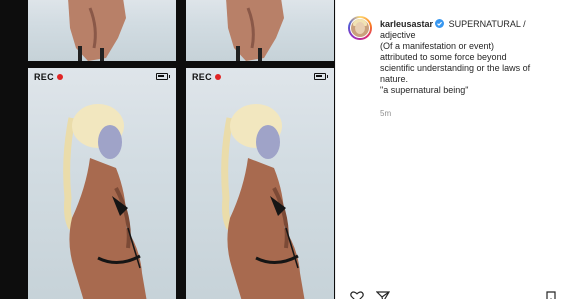  Describe the element at coordinates (394, 79) in the screenshot. I see `caption-line: nature.` at that location.